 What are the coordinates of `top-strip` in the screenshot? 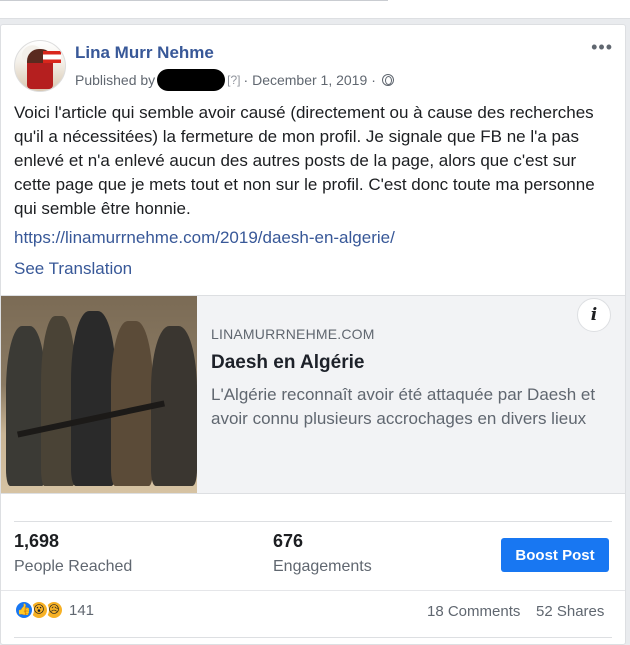 It's located at (315, 9).